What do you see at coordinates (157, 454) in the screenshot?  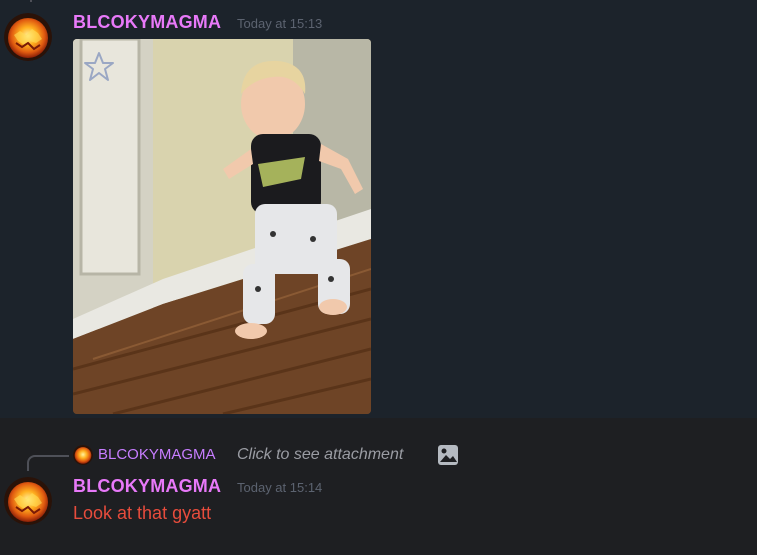 I see `reply-username: BLCOKYMAGMA` at bounding box center [157, 454].